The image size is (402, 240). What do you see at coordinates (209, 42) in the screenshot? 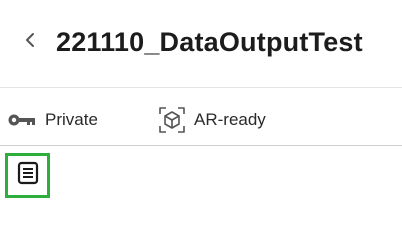
I see `page-title: 221110_DataOutputTest` at bounding box center [209, 42].